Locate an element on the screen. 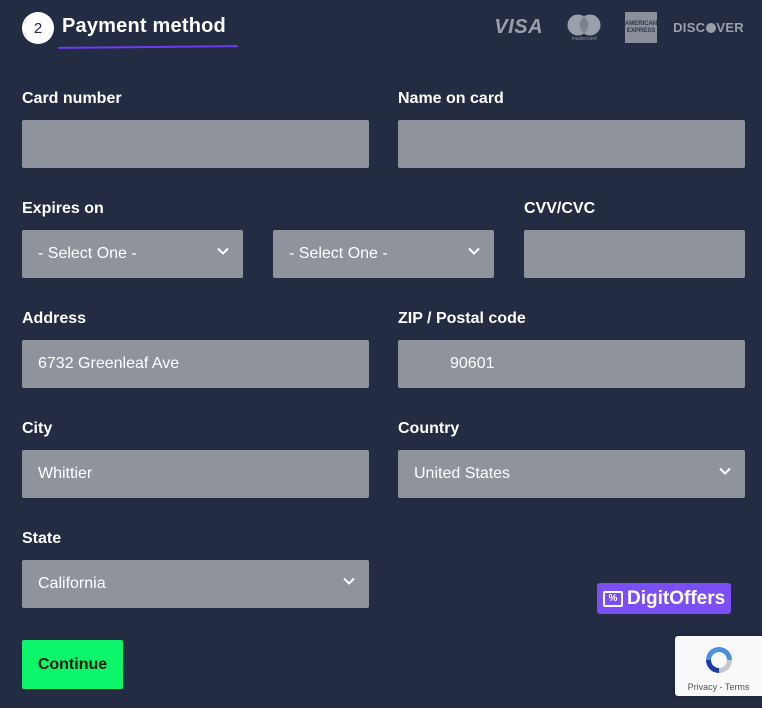  name-on-card-label: Name on card is located at coordinates (451, 98).